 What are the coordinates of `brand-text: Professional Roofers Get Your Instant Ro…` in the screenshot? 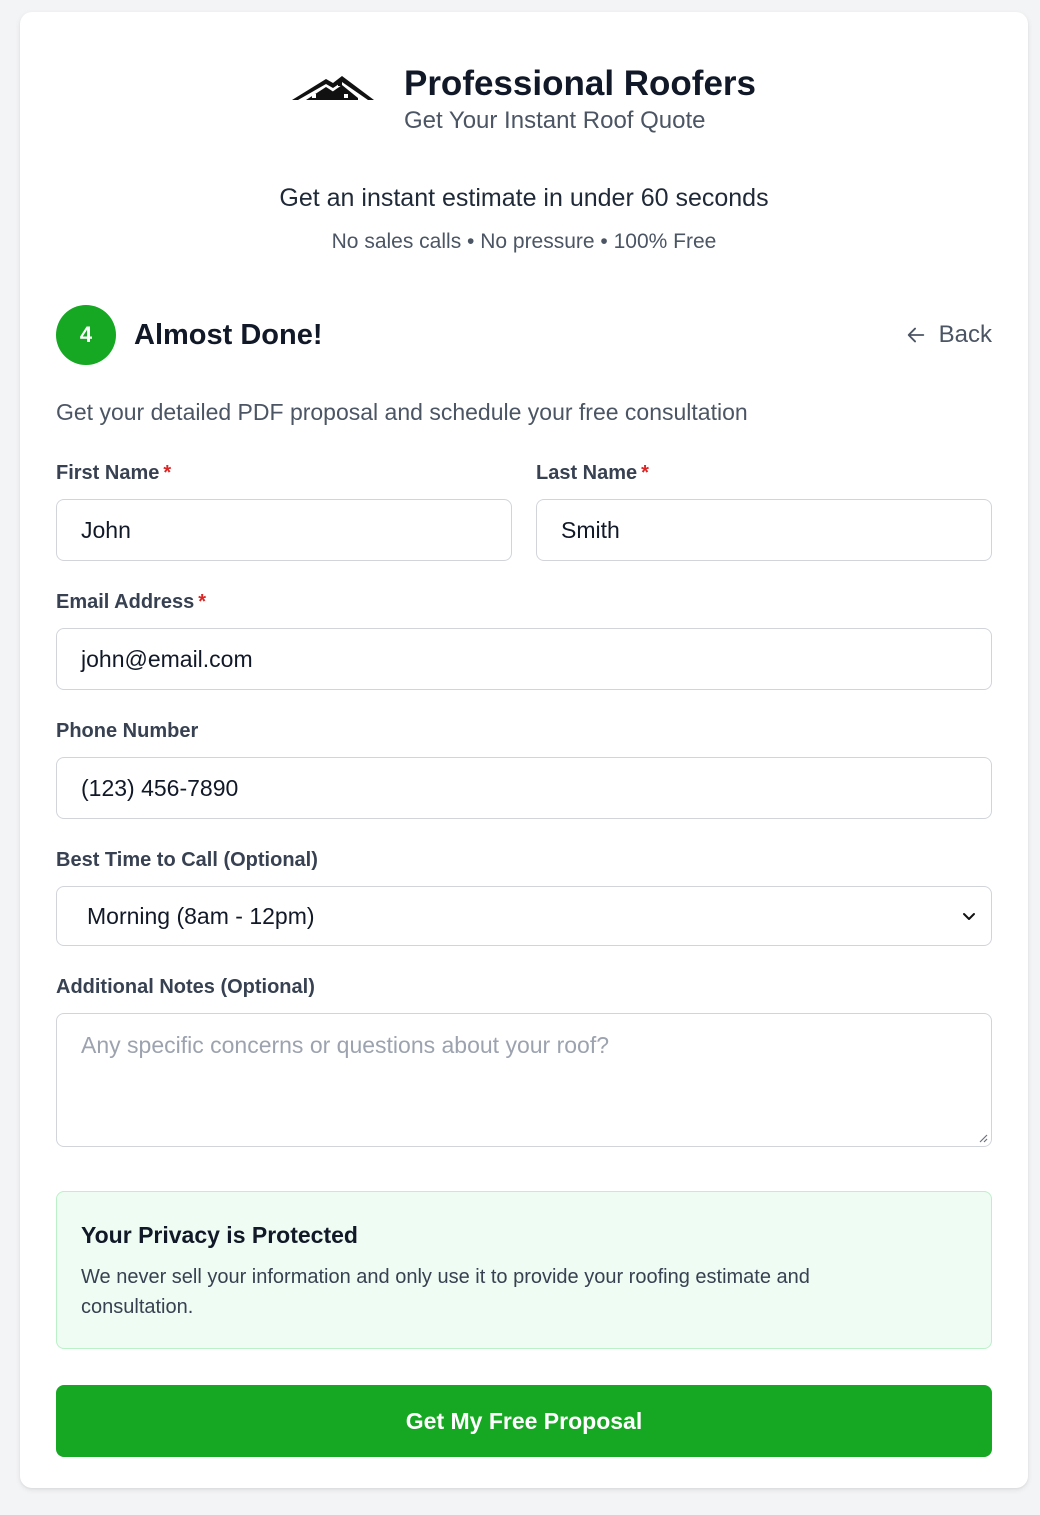 It's located at (580, 100).